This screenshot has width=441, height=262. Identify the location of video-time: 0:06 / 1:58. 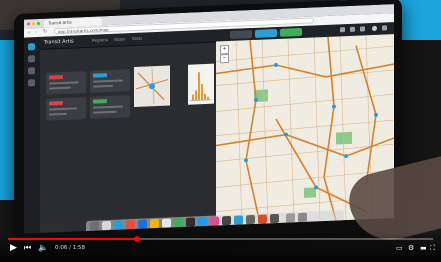
(70, 248).